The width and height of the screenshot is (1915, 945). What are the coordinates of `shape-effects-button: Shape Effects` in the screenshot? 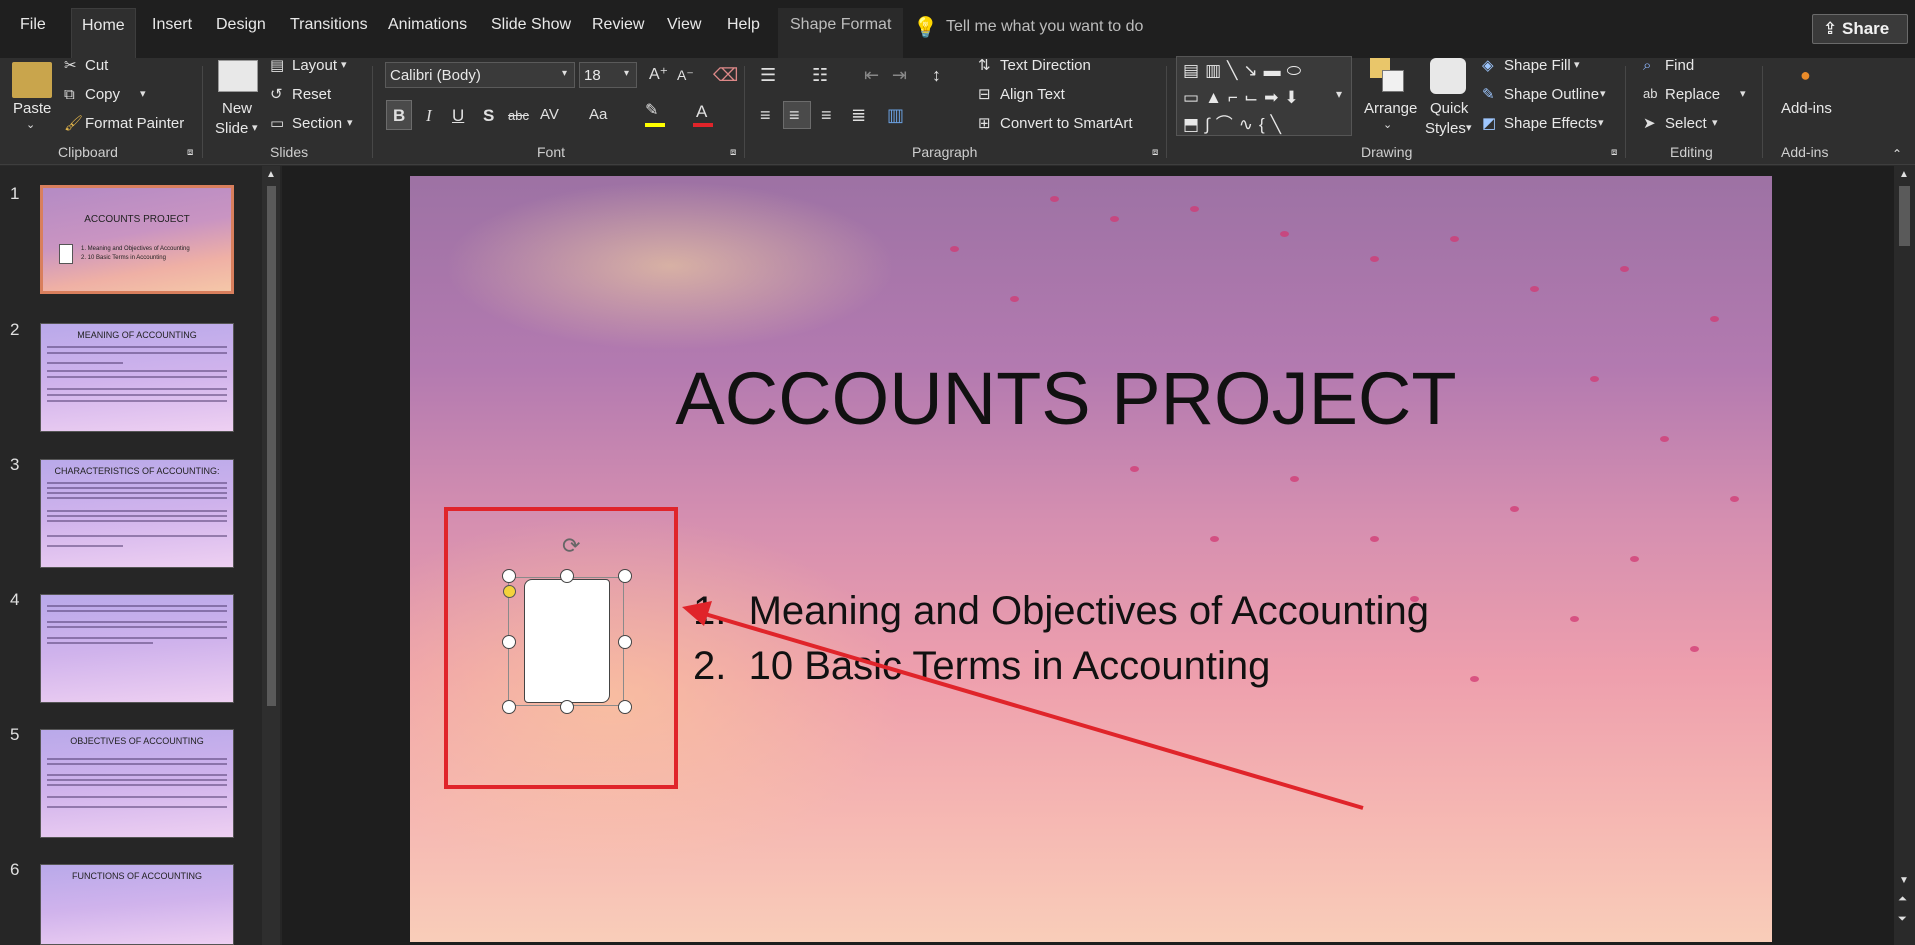 It's located at (1550, 123).